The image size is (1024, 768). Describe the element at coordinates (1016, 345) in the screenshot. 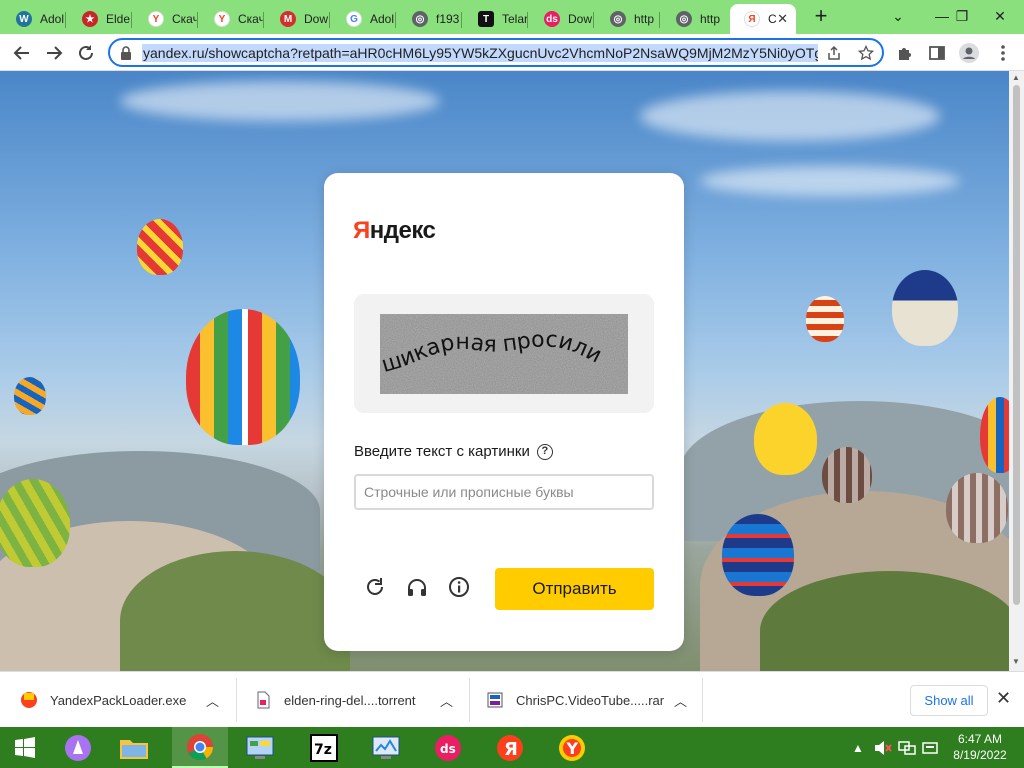

I see `scrollbar-thumb` at that location.